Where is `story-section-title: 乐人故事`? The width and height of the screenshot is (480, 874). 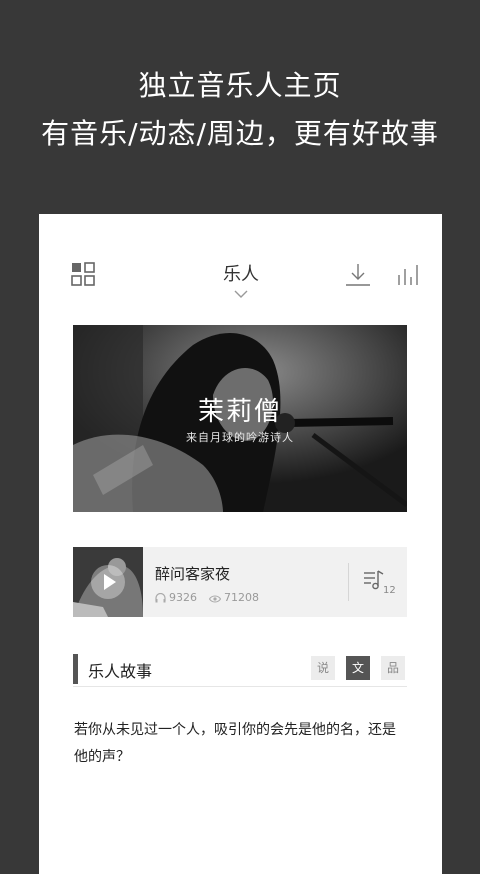
story-section-title: 乐人故事 is located at coordinates (120, 671).